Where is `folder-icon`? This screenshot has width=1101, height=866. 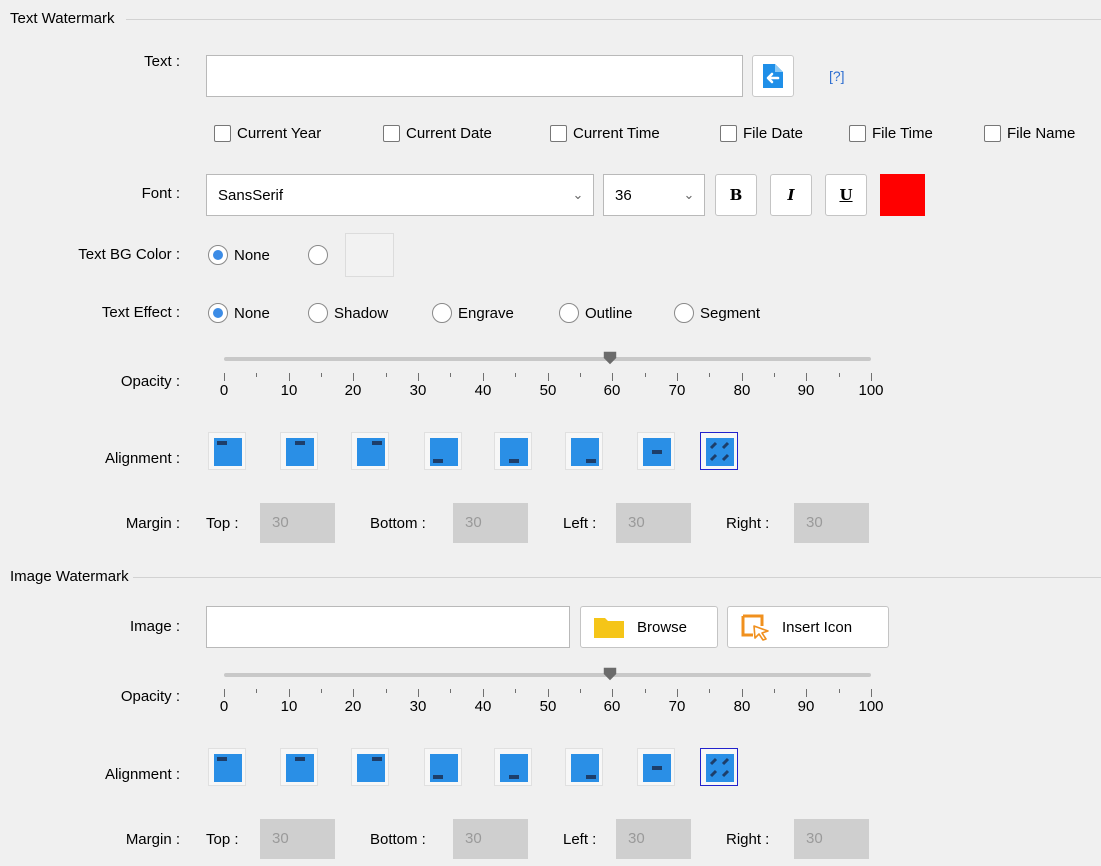 folder-icon is located at coordinates (609, 628).